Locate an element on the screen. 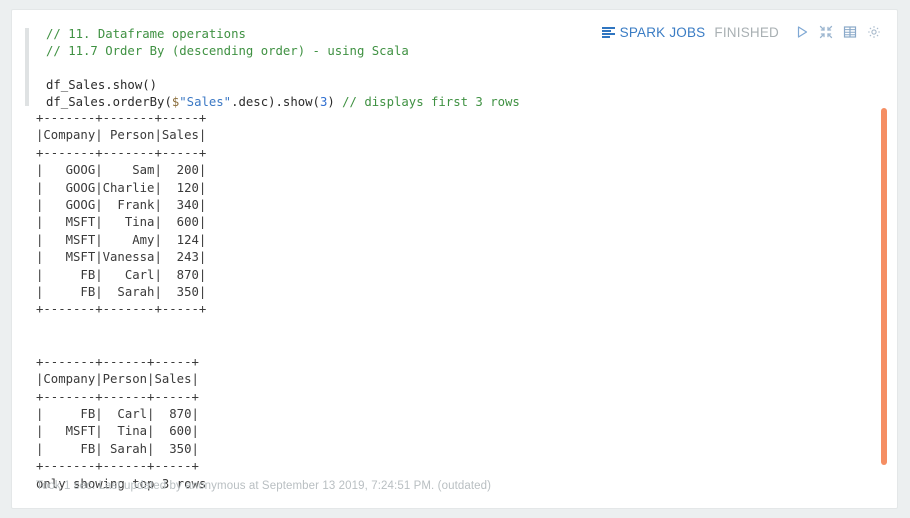  code-gutter-bar is located at coordinates (27, 67).